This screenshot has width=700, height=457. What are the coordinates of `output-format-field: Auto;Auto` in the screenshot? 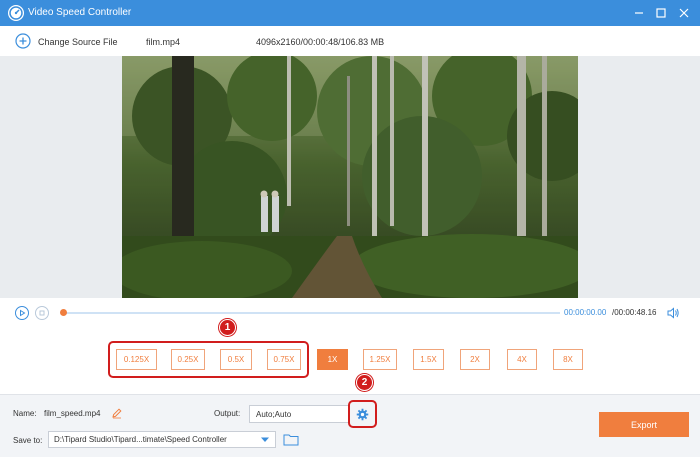 It's located at (299, 414).